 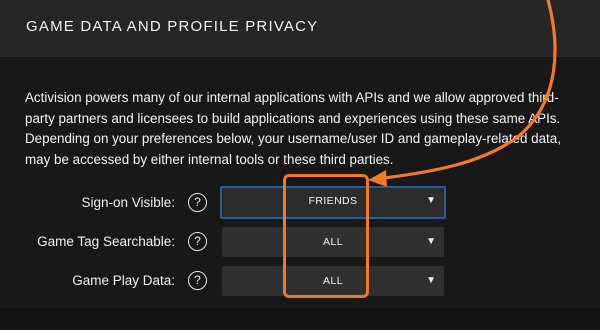 What do you see at coordinates (128, 202) in the screenshot?
I see `sign-on-visible-label: Sign-on Visible:` at bounding box center [128, 202].